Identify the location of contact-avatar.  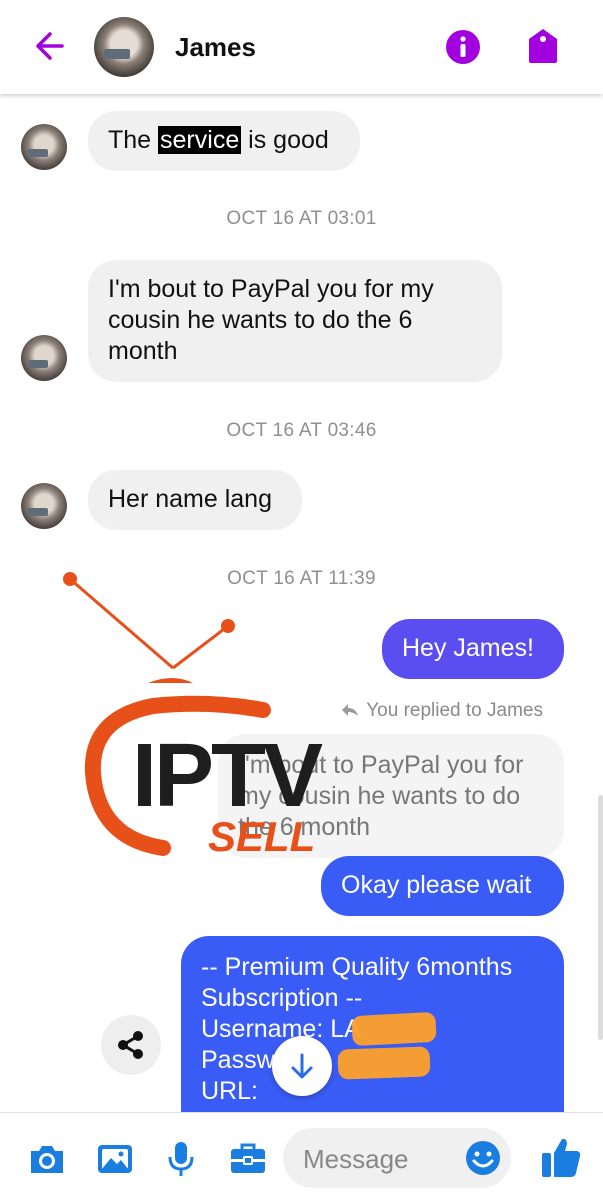
(124, 47).